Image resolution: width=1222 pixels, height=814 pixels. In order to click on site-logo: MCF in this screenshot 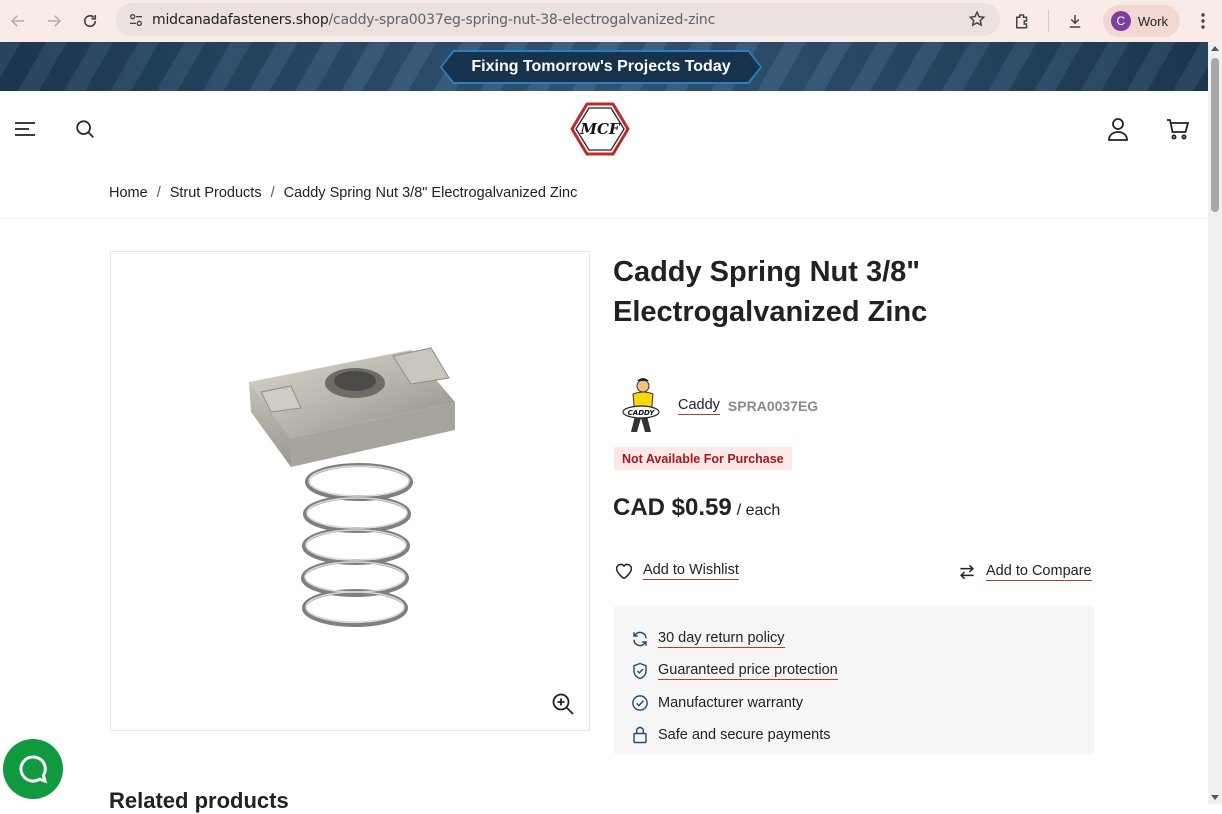, I will do `click(600, 129)`.